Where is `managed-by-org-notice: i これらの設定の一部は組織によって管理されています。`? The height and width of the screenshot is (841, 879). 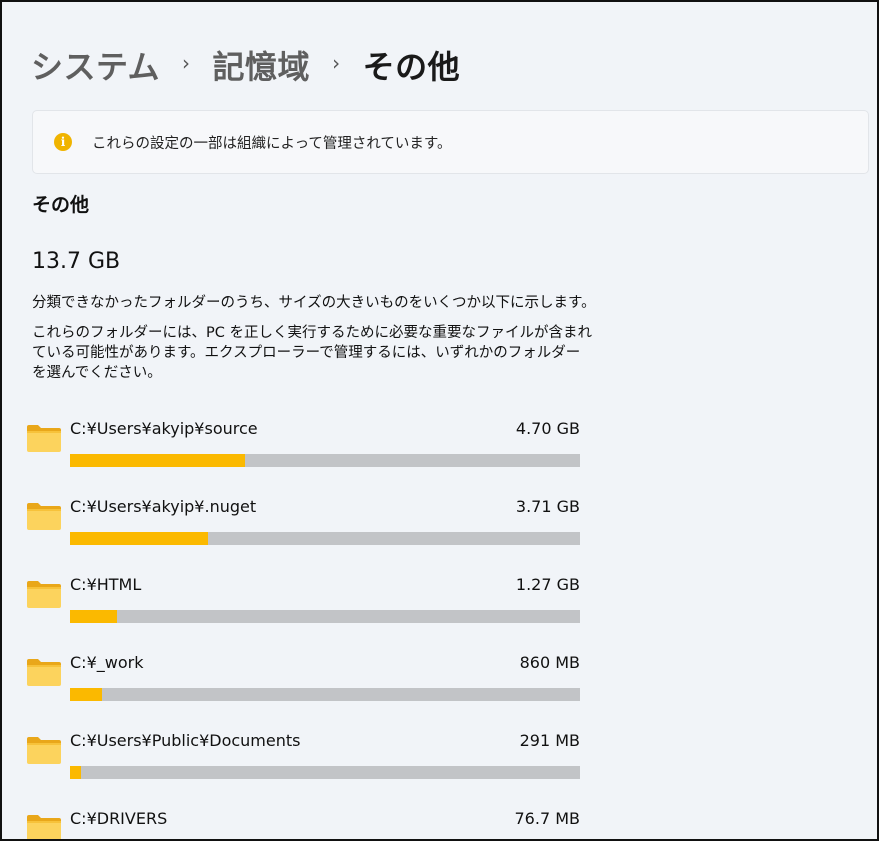 managed-by-org-notice: i これらの設定の一部は組織によって管理されています。 is located at coordinates (450, 142).